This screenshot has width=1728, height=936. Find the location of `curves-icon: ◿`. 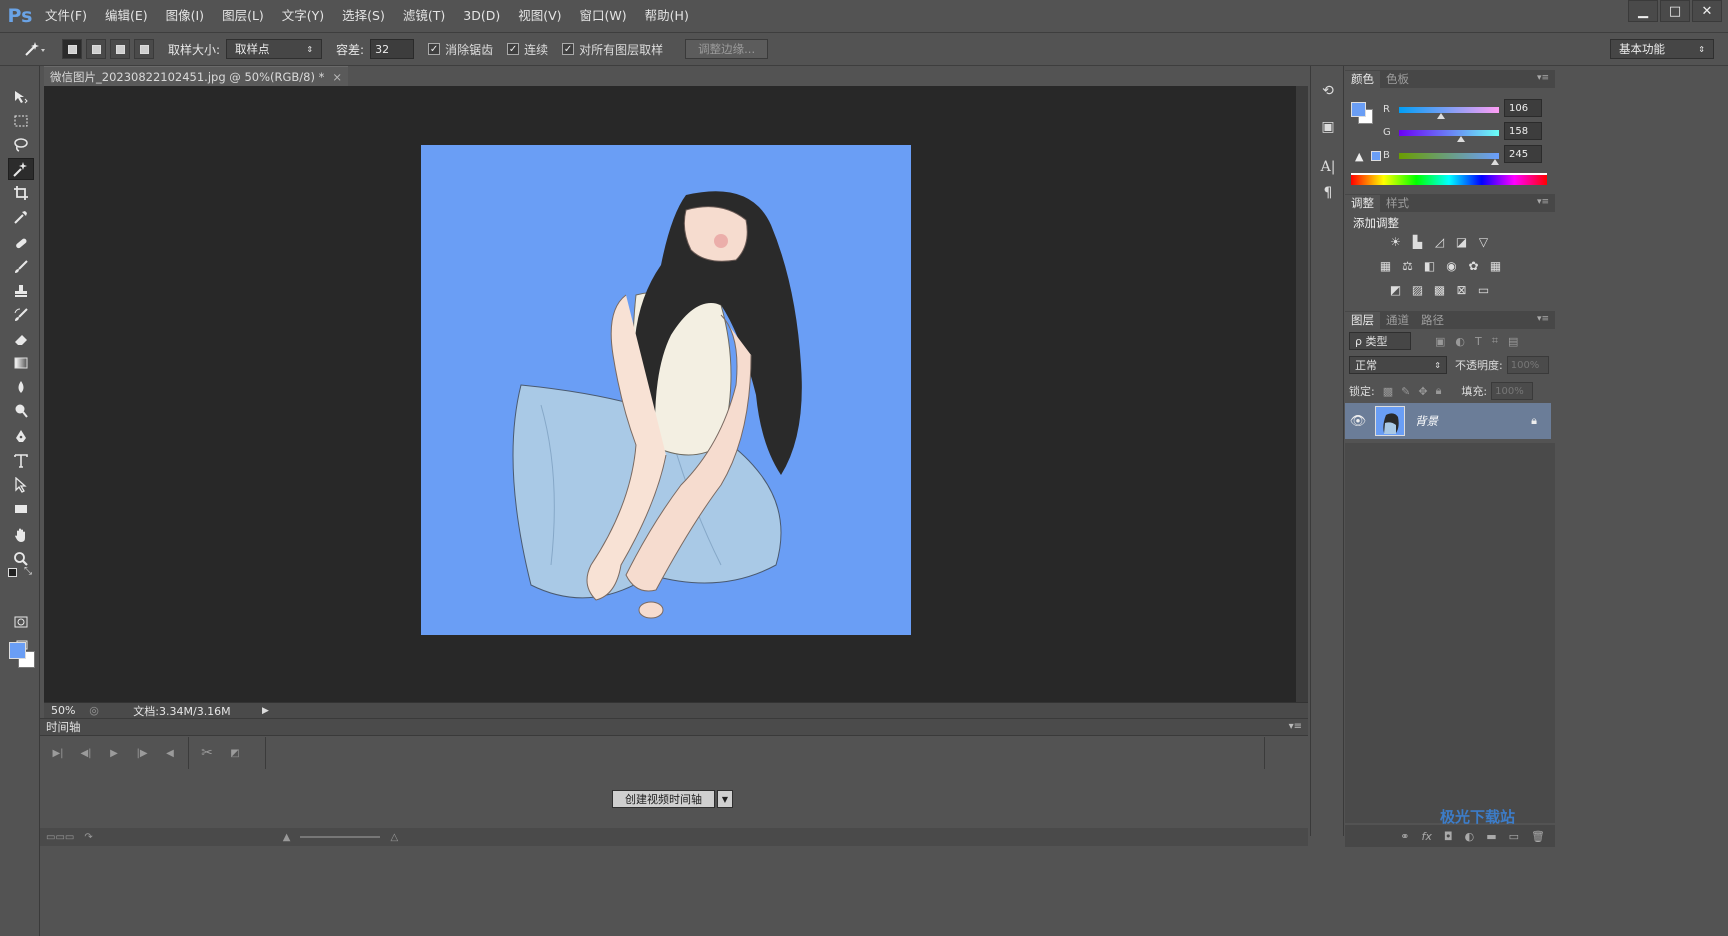

curves-icon: ◿ is located at coordinates (1439, 241).